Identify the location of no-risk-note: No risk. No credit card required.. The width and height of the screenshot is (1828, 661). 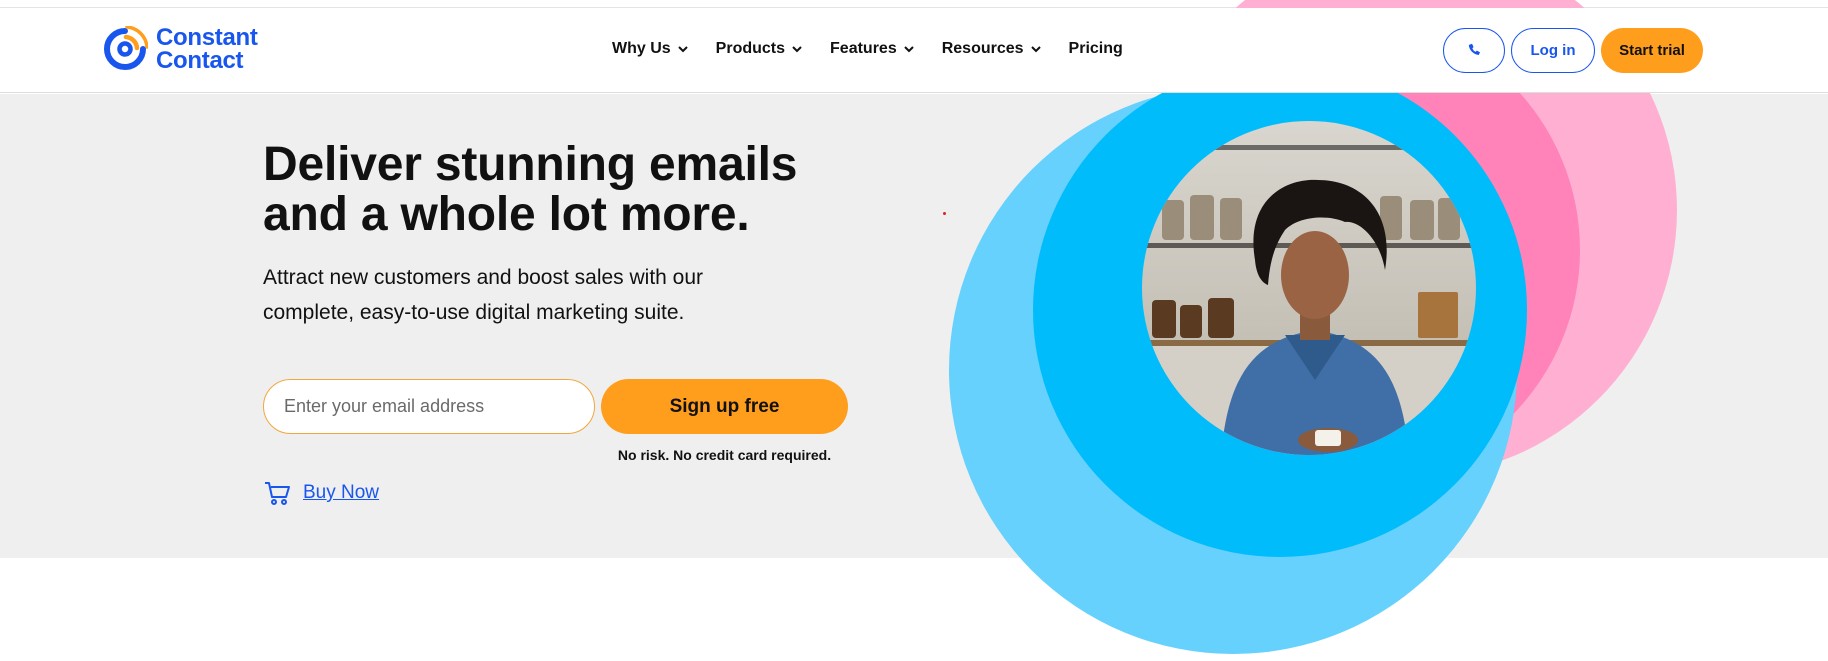
(724, 455).